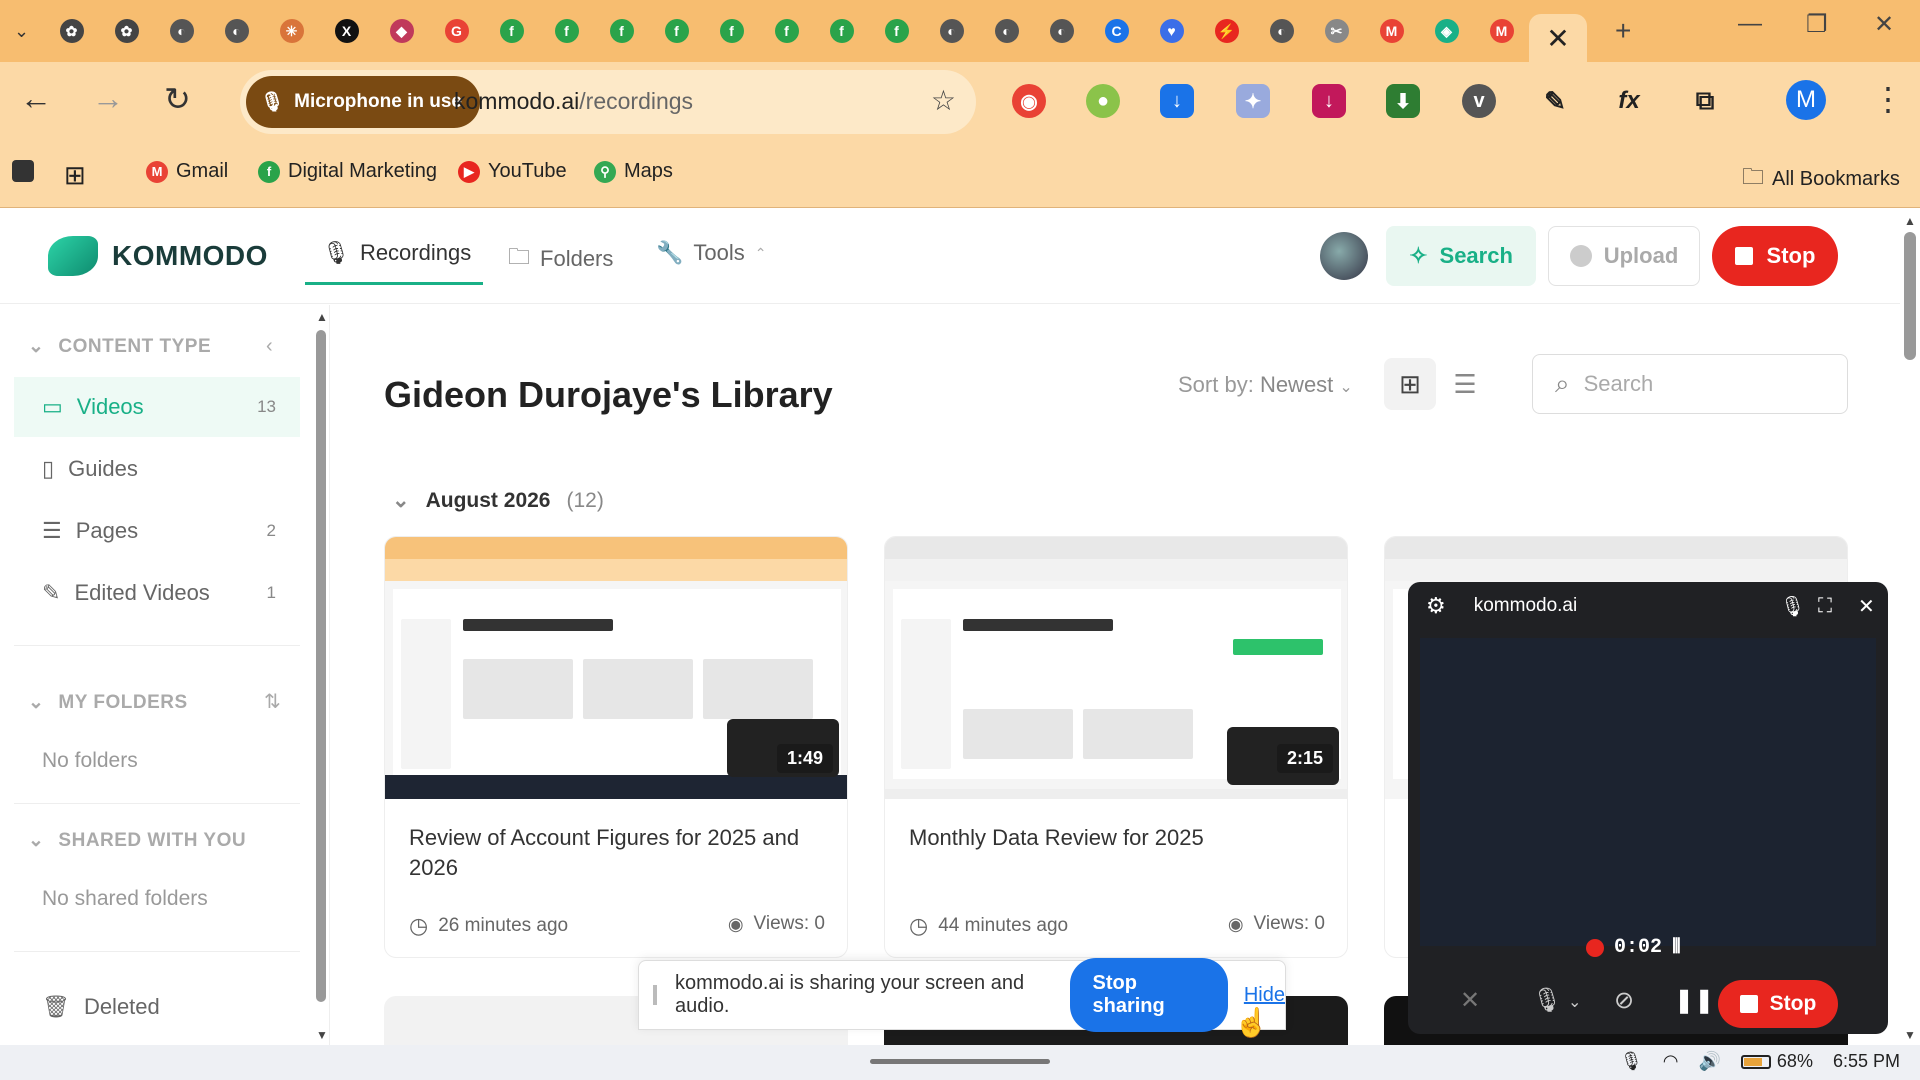 The image size is (1920, 1080). Describe the element at coordinates (396, 253) in the screenshot. I see `tab-recordings: 🎙 Recordings` at that location.